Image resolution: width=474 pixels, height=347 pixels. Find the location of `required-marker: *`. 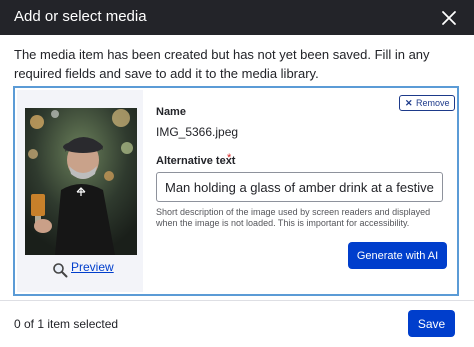

required-marker: * is located at coordinates (229, 158).